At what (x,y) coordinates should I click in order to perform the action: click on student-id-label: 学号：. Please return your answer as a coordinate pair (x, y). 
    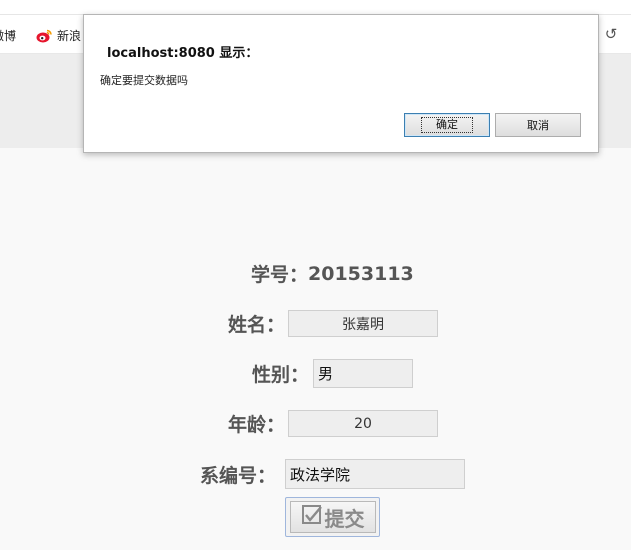
    Looking at the image, I should click on (280, 275).